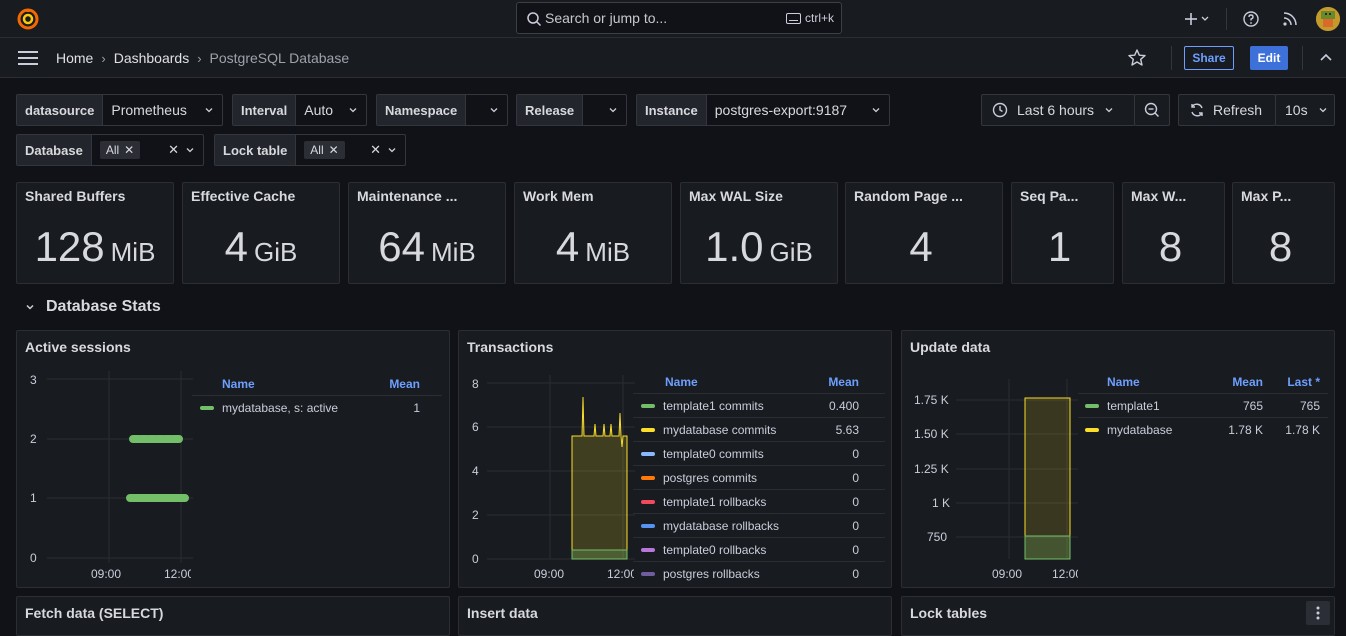 This screenshot has height=636, width=1346. What do you see at coordinates (1197, 110) in the screenshot?
I see `refresh-icon` at bounding box center [1197, 110].